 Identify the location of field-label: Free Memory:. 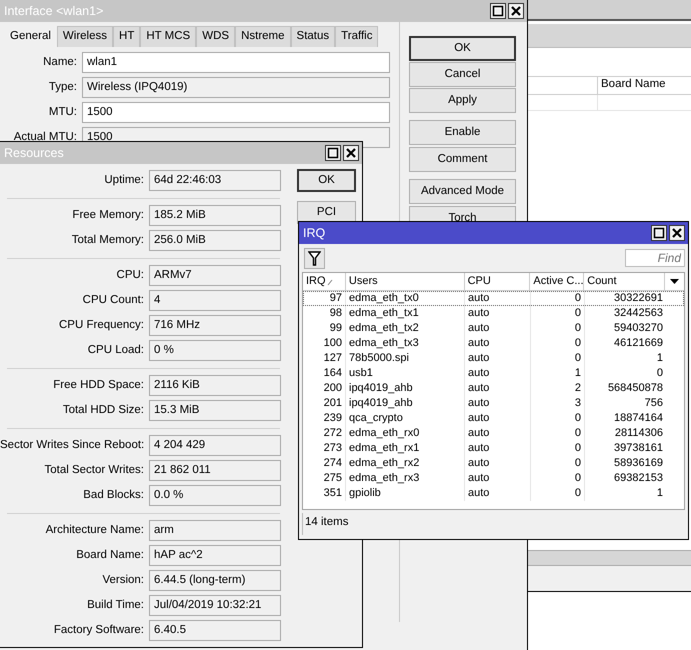
(108, 215).